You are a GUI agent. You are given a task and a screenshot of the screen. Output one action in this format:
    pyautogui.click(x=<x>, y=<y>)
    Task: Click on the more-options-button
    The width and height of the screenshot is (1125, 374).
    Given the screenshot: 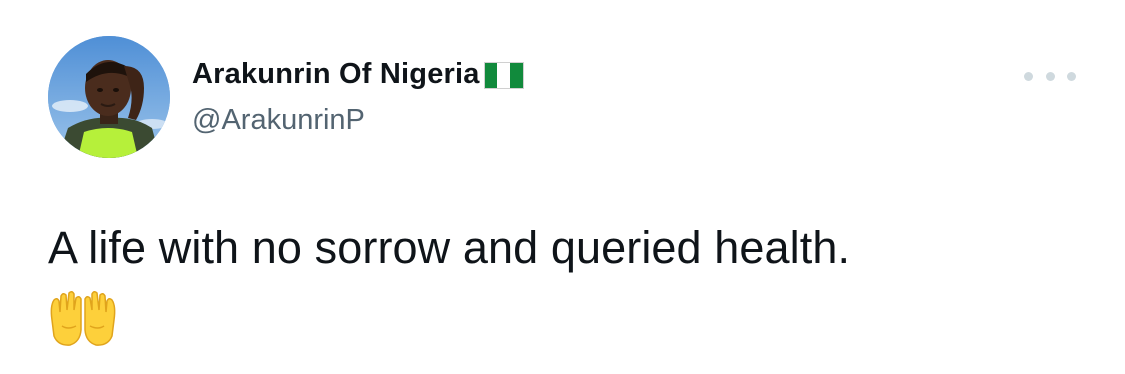 What is the action you would take?
    pyautogui.click(x=1050, y=76)
    